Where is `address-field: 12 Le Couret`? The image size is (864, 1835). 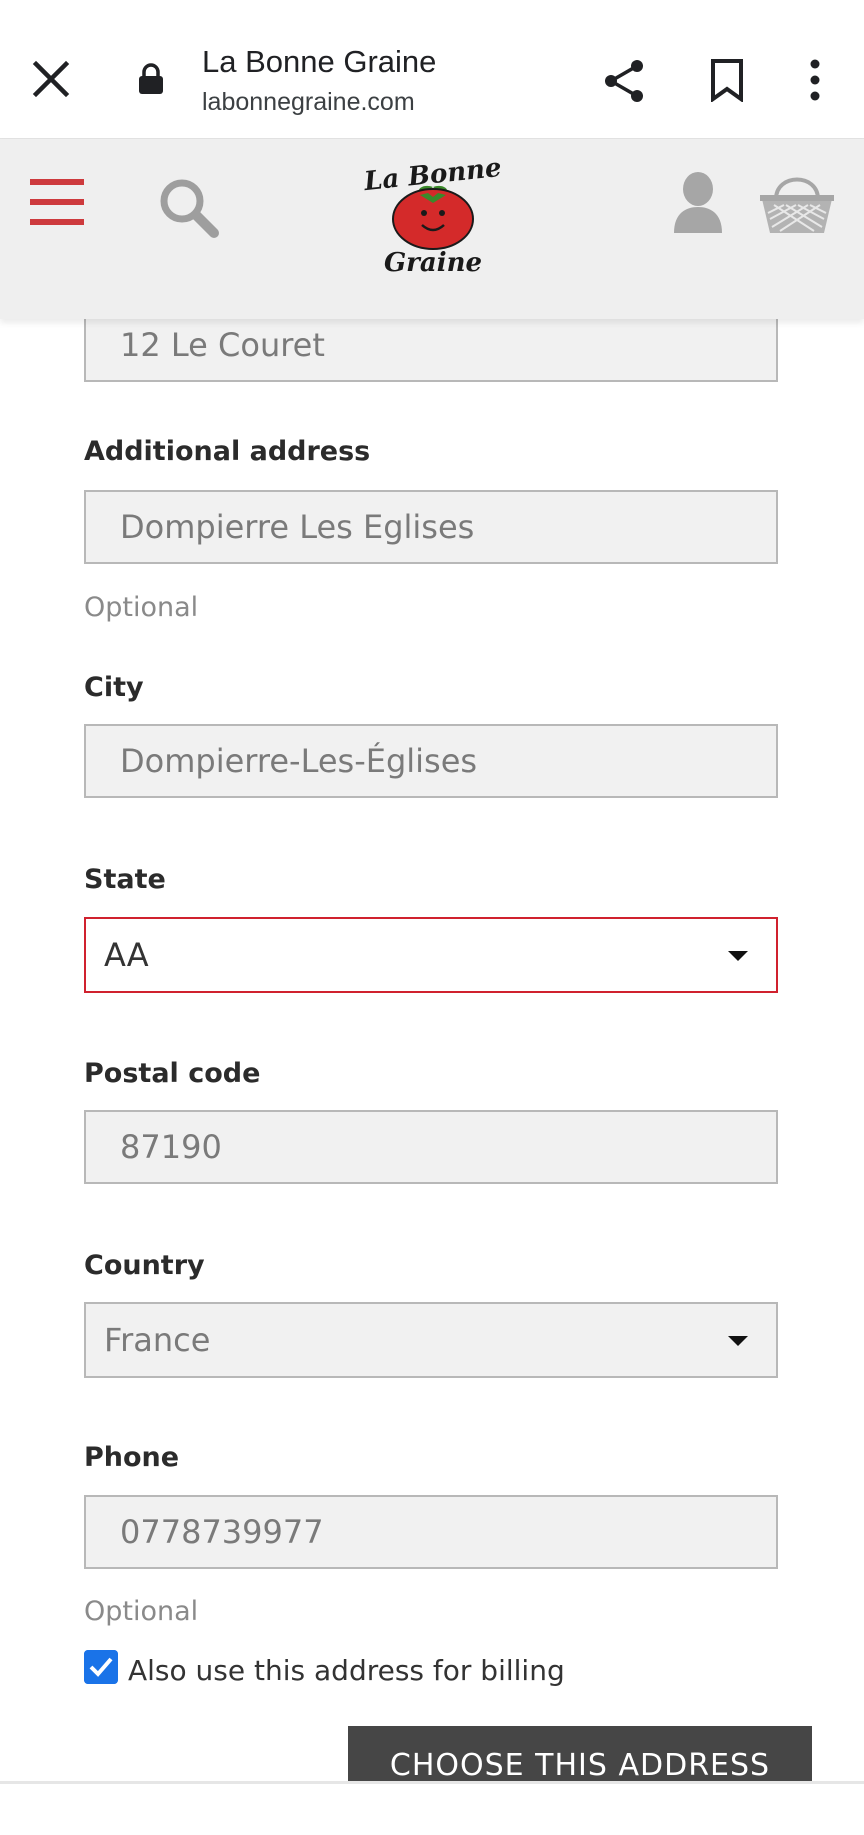
address-field: 12 Le Couret is located at coordinates (431, 345).